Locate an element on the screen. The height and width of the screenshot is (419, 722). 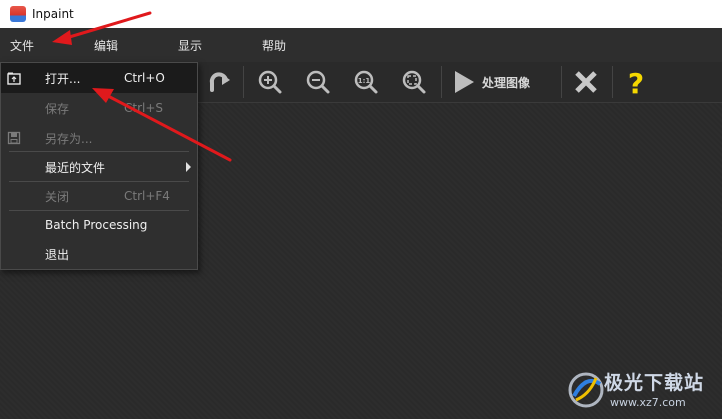
menu-item-exit-label: 退出 is located at coordinates (57, 254).